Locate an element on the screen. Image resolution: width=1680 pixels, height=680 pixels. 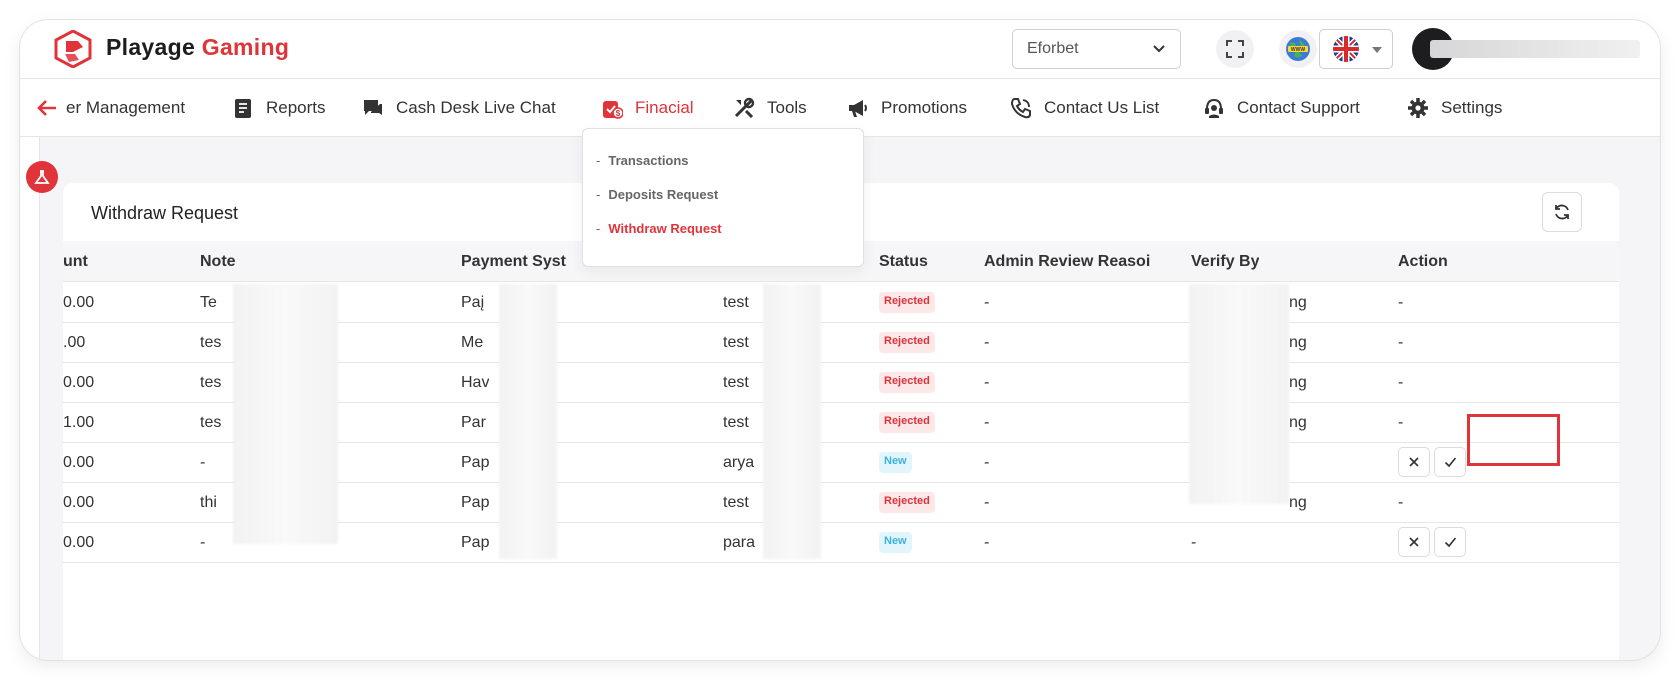
nav-item-contact-us-list: Contact Us List is located at coordinates (1084, 108).